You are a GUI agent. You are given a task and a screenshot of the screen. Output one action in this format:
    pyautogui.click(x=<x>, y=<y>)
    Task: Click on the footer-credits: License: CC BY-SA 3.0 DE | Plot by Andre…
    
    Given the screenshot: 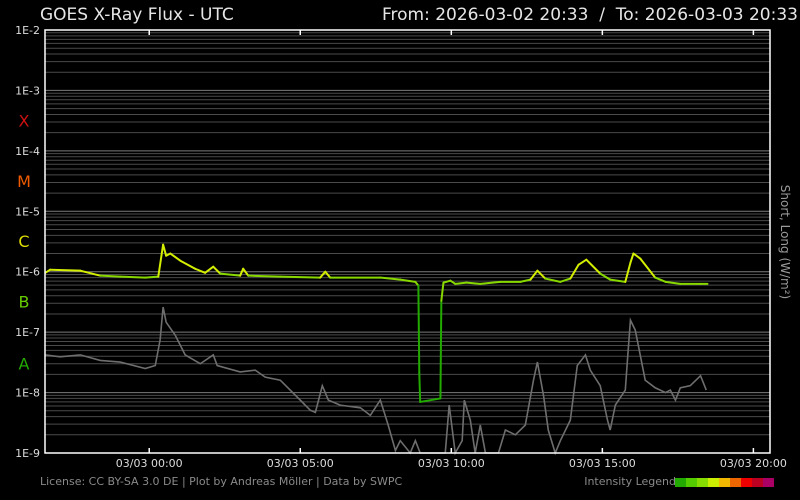 What is the action you would take?
    pyautogui.click(x=221, y=481)
    